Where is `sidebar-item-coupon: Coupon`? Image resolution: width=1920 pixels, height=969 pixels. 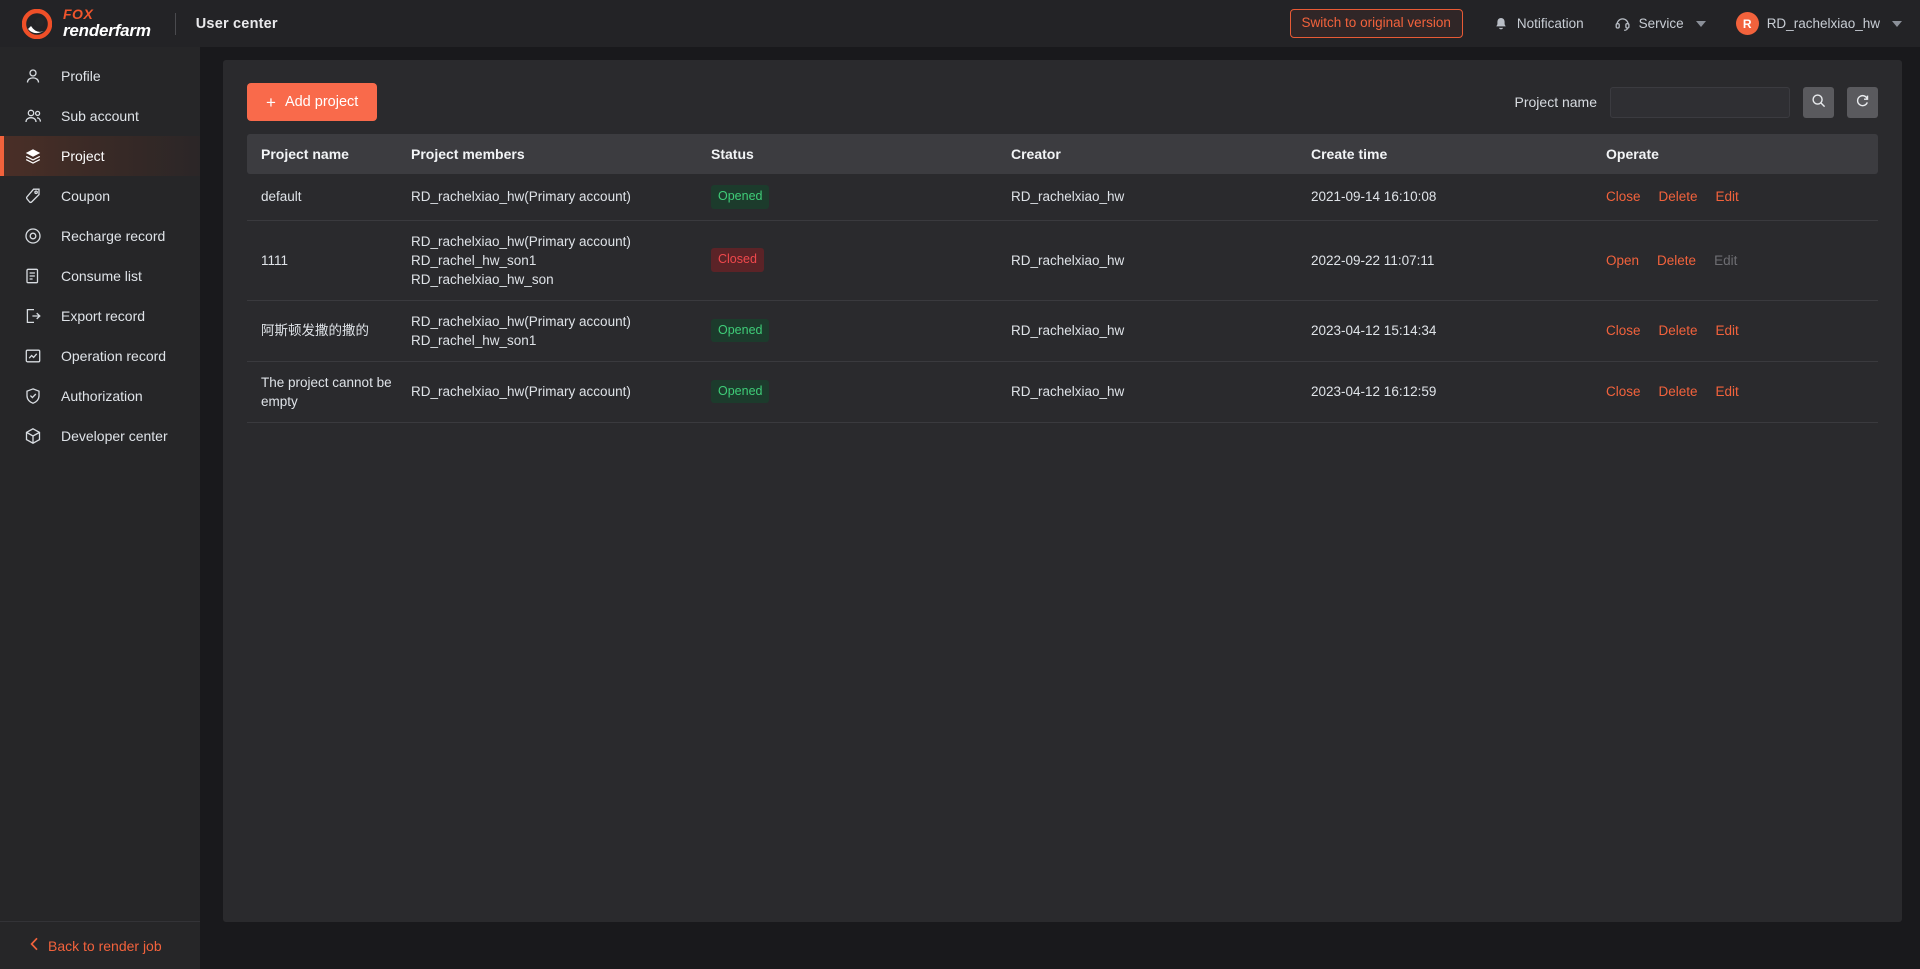 sidebar-item-coupon: Coupon is located at coordinates (100, 196).